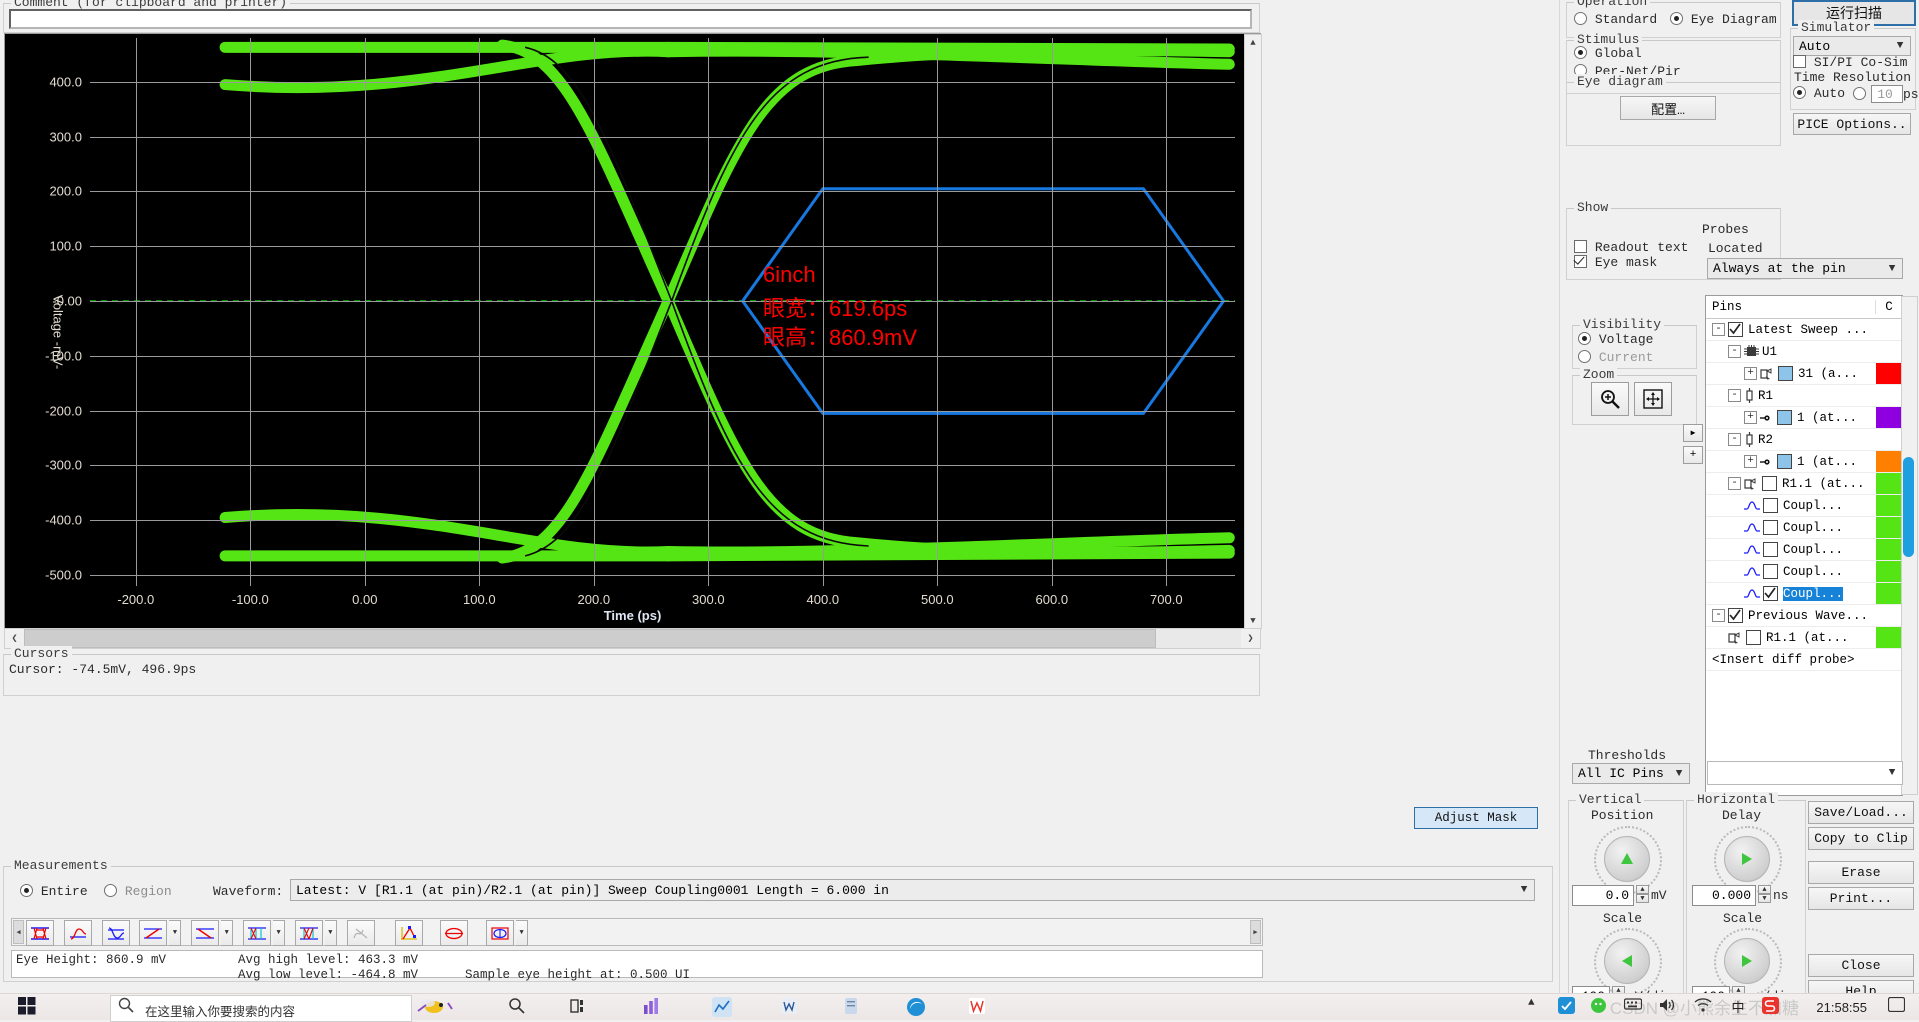 The width and height of the screenshot is (1919, 1022). I want to click on edge-icon, so click(916, 1007).